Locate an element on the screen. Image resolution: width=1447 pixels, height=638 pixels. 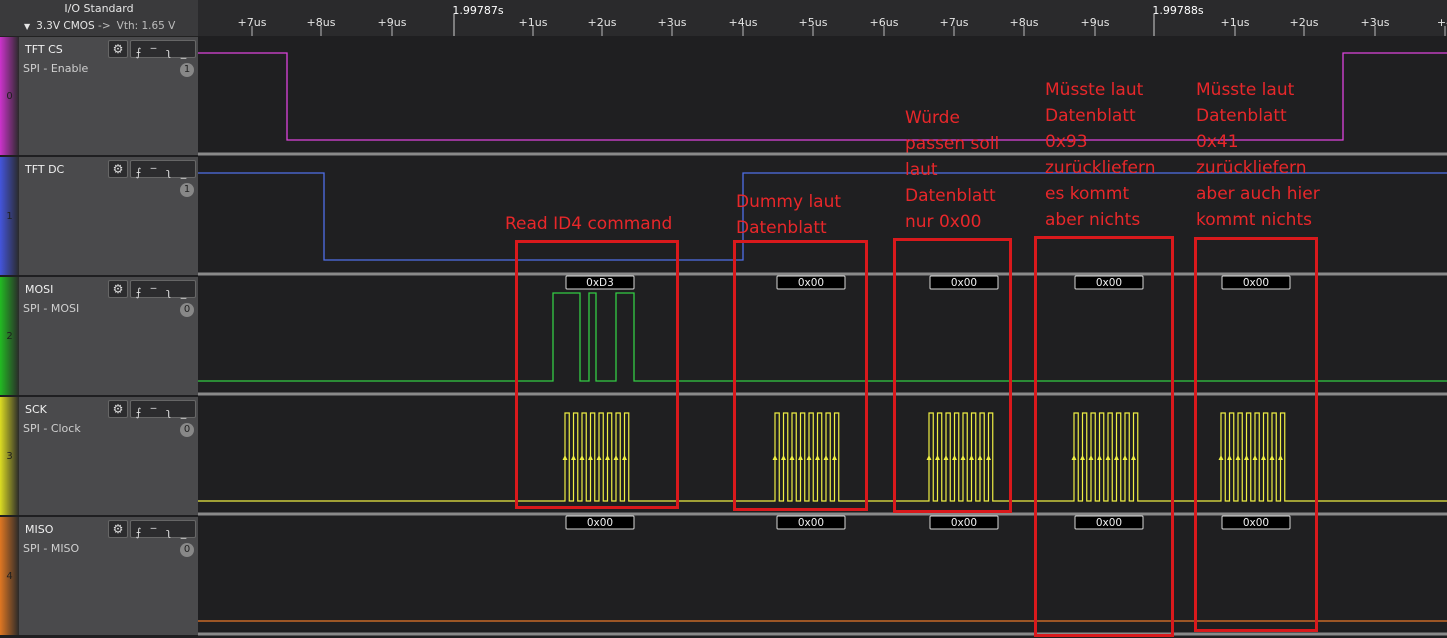
io-standard-select: ▼ 3.3V CMOS -> Vth: 1.65 V is located at coordinates (99, 26).